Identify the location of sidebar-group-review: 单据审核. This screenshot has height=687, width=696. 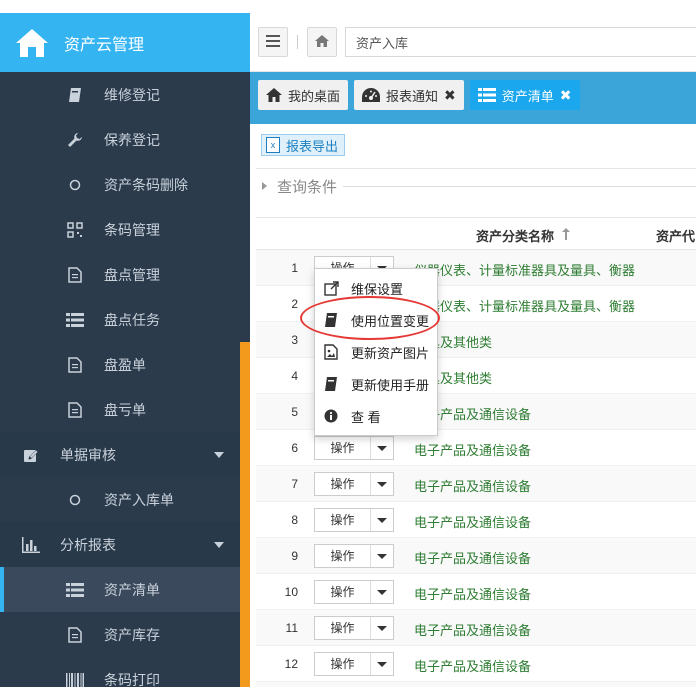
(125, 454).